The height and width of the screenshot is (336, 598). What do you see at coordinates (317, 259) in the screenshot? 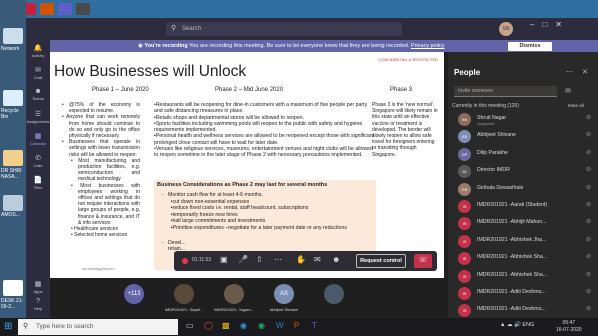
I see `chat-icon: ✉` at bounding box center [317, 259].